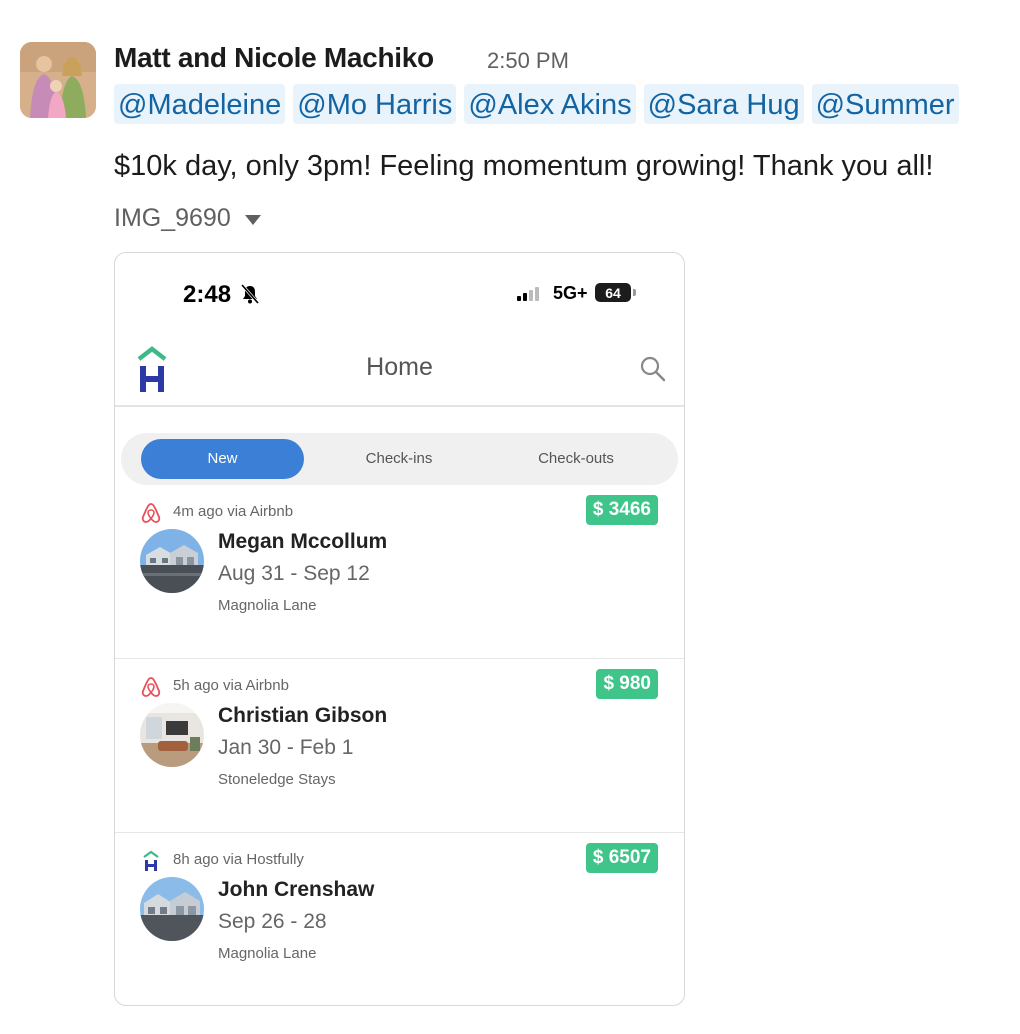 The image size is (1020, 1034). What do you see at coordinates (576, 459) in the screenshot?
I see `tab-check-outs: Check-outs` at bounding box center [576, 459].